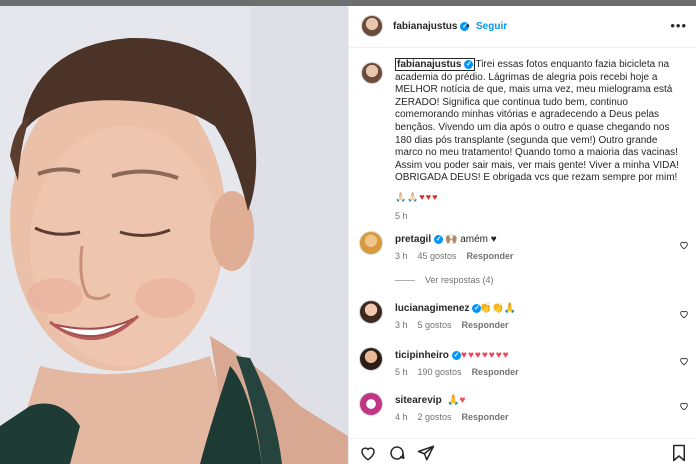 The image size is (696, 464). Describe the element at coordinates (418, 400) in the screenshot. I see `commenter-username: sitearevip` at that location.